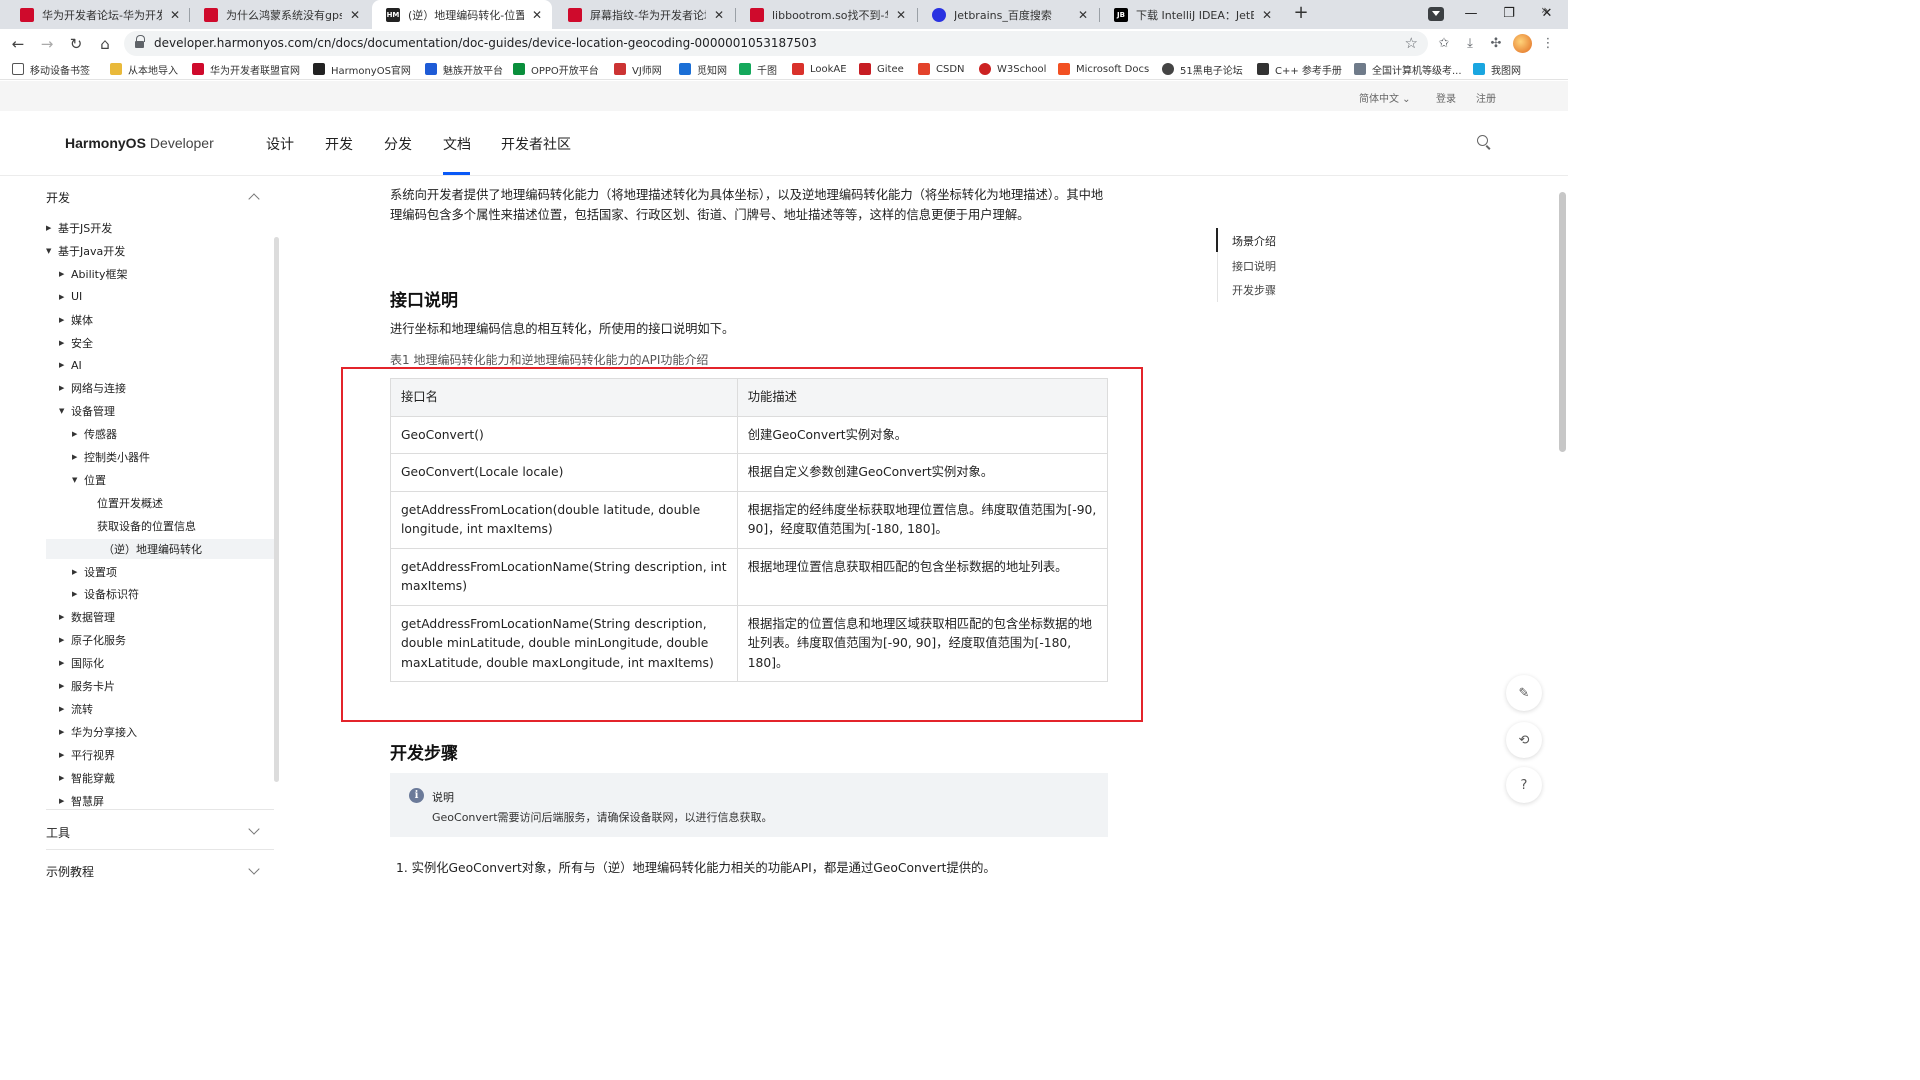 The width and height of the screenshot is (1920, 1080). What do you see at coordinates (89, 480) in the screenshot?
I see `sidebar-tree-item: ▼ 位置` at bounding box center [89, 480].